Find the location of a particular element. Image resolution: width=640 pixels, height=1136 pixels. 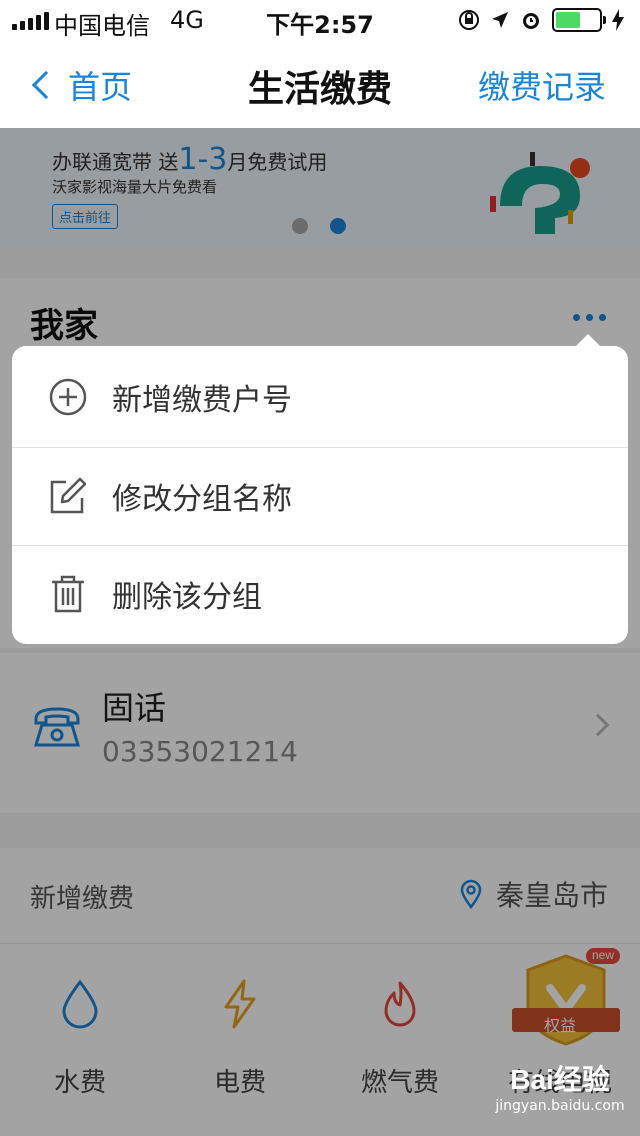

location-arrow-icon is located at coordinates (500, 20).